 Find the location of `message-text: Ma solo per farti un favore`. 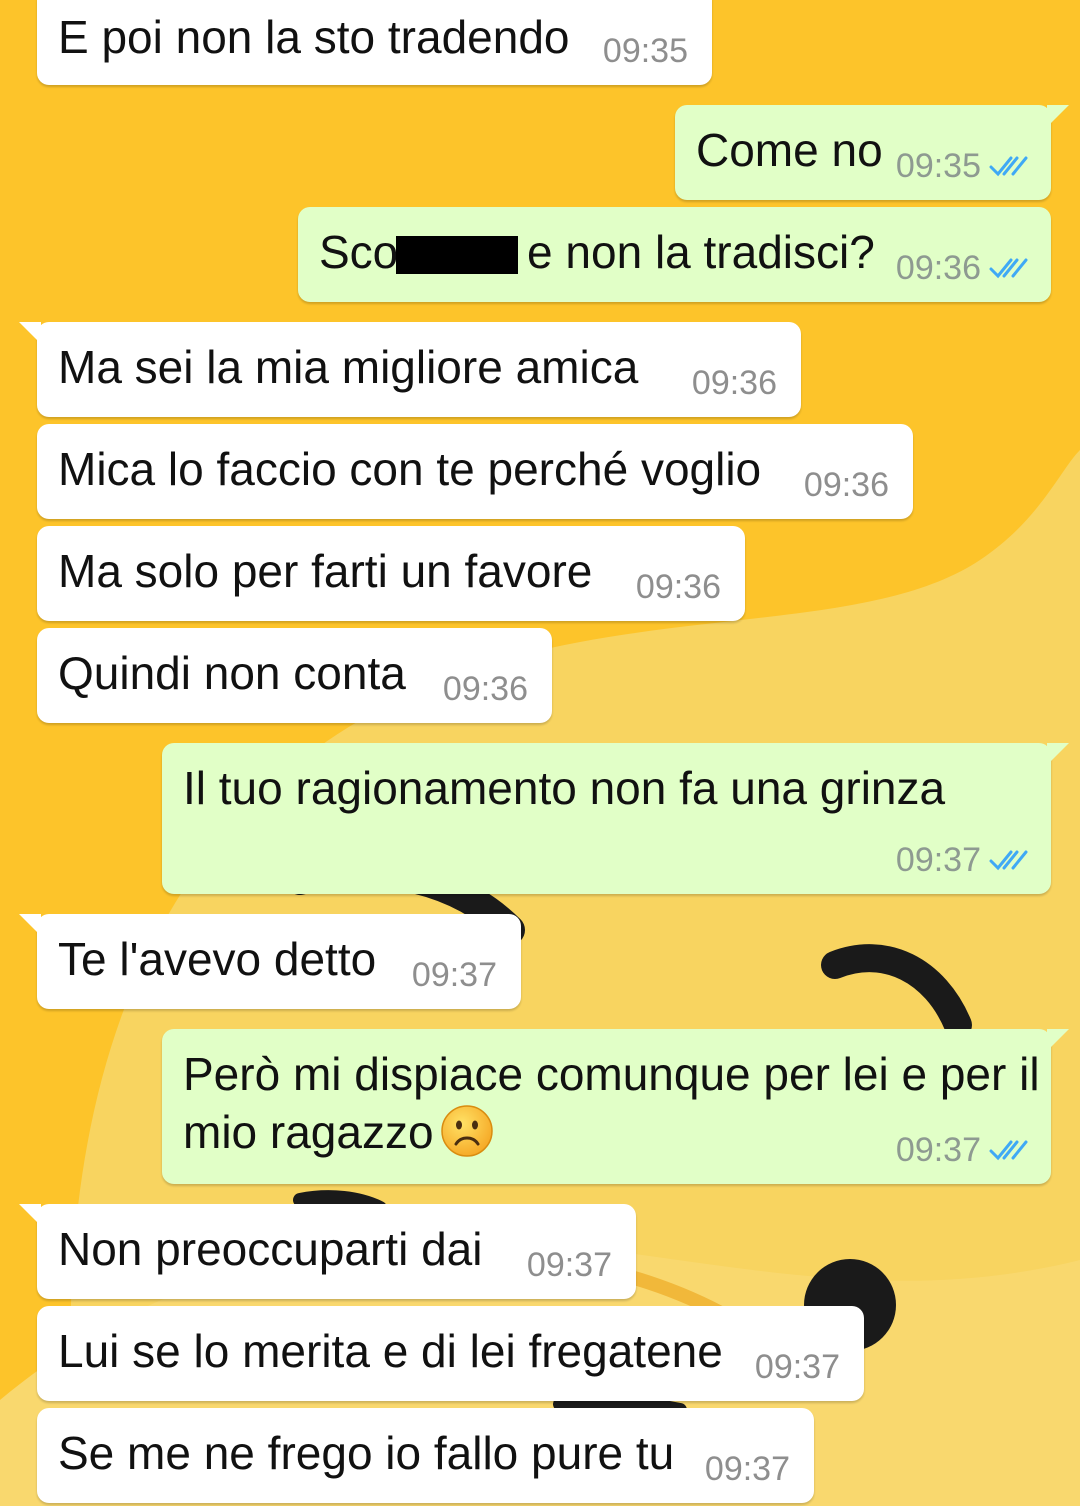

message-text: Ma solo per farti un favore is located at coordinates (325, 571).